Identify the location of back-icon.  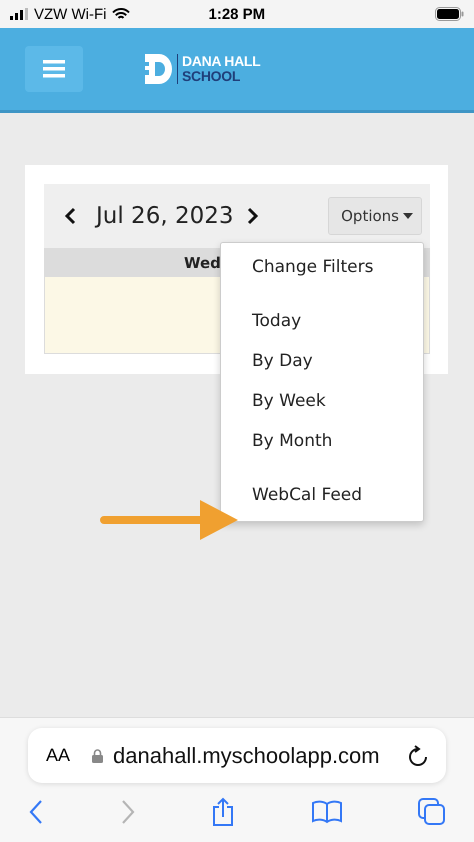
(36, 812).